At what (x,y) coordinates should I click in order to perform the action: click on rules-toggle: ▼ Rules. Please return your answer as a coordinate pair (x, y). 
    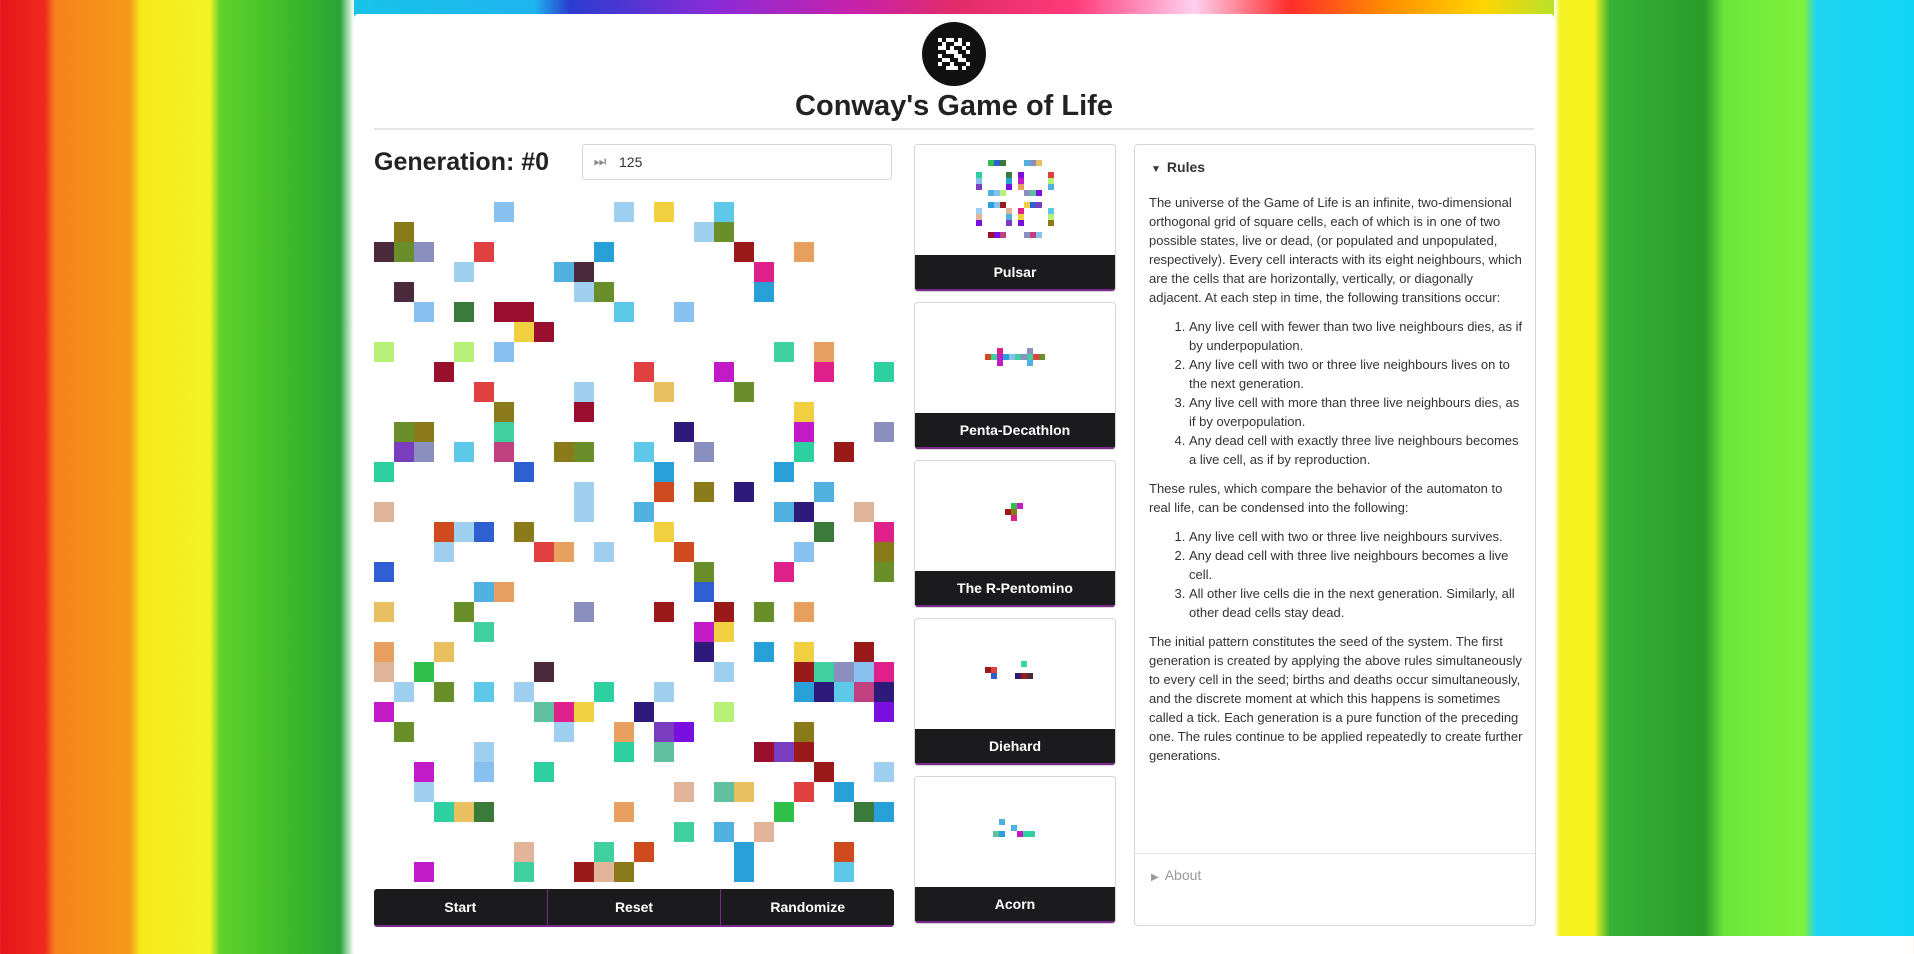
    Looking at the image, I should click on (1178, 167).